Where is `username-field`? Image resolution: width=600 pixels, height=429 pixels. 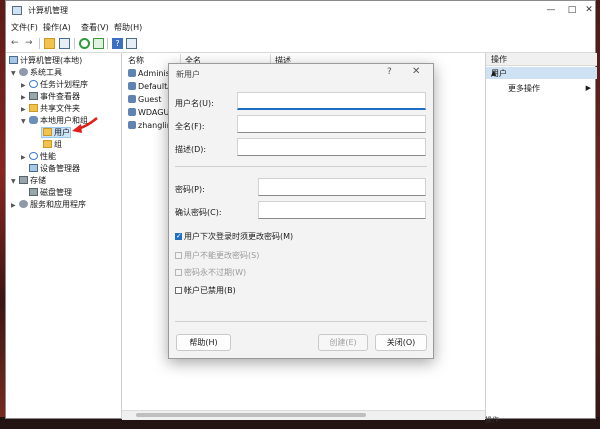 username-field is located at coordinates (331, 101).